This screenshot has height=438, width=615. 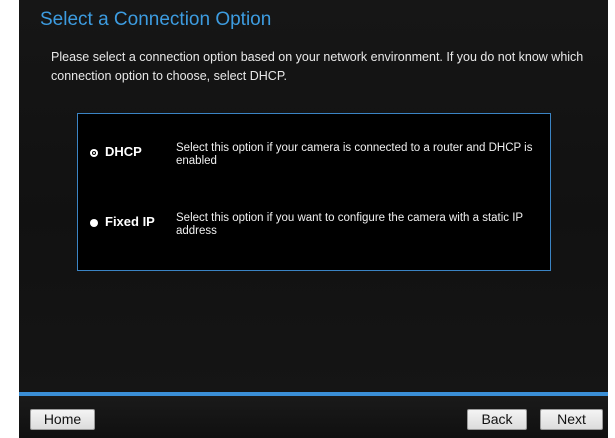 What do you see at coordinates (571, 419) in the screenshot?
I see `next-button: Next` at bounding box center [571, 419].